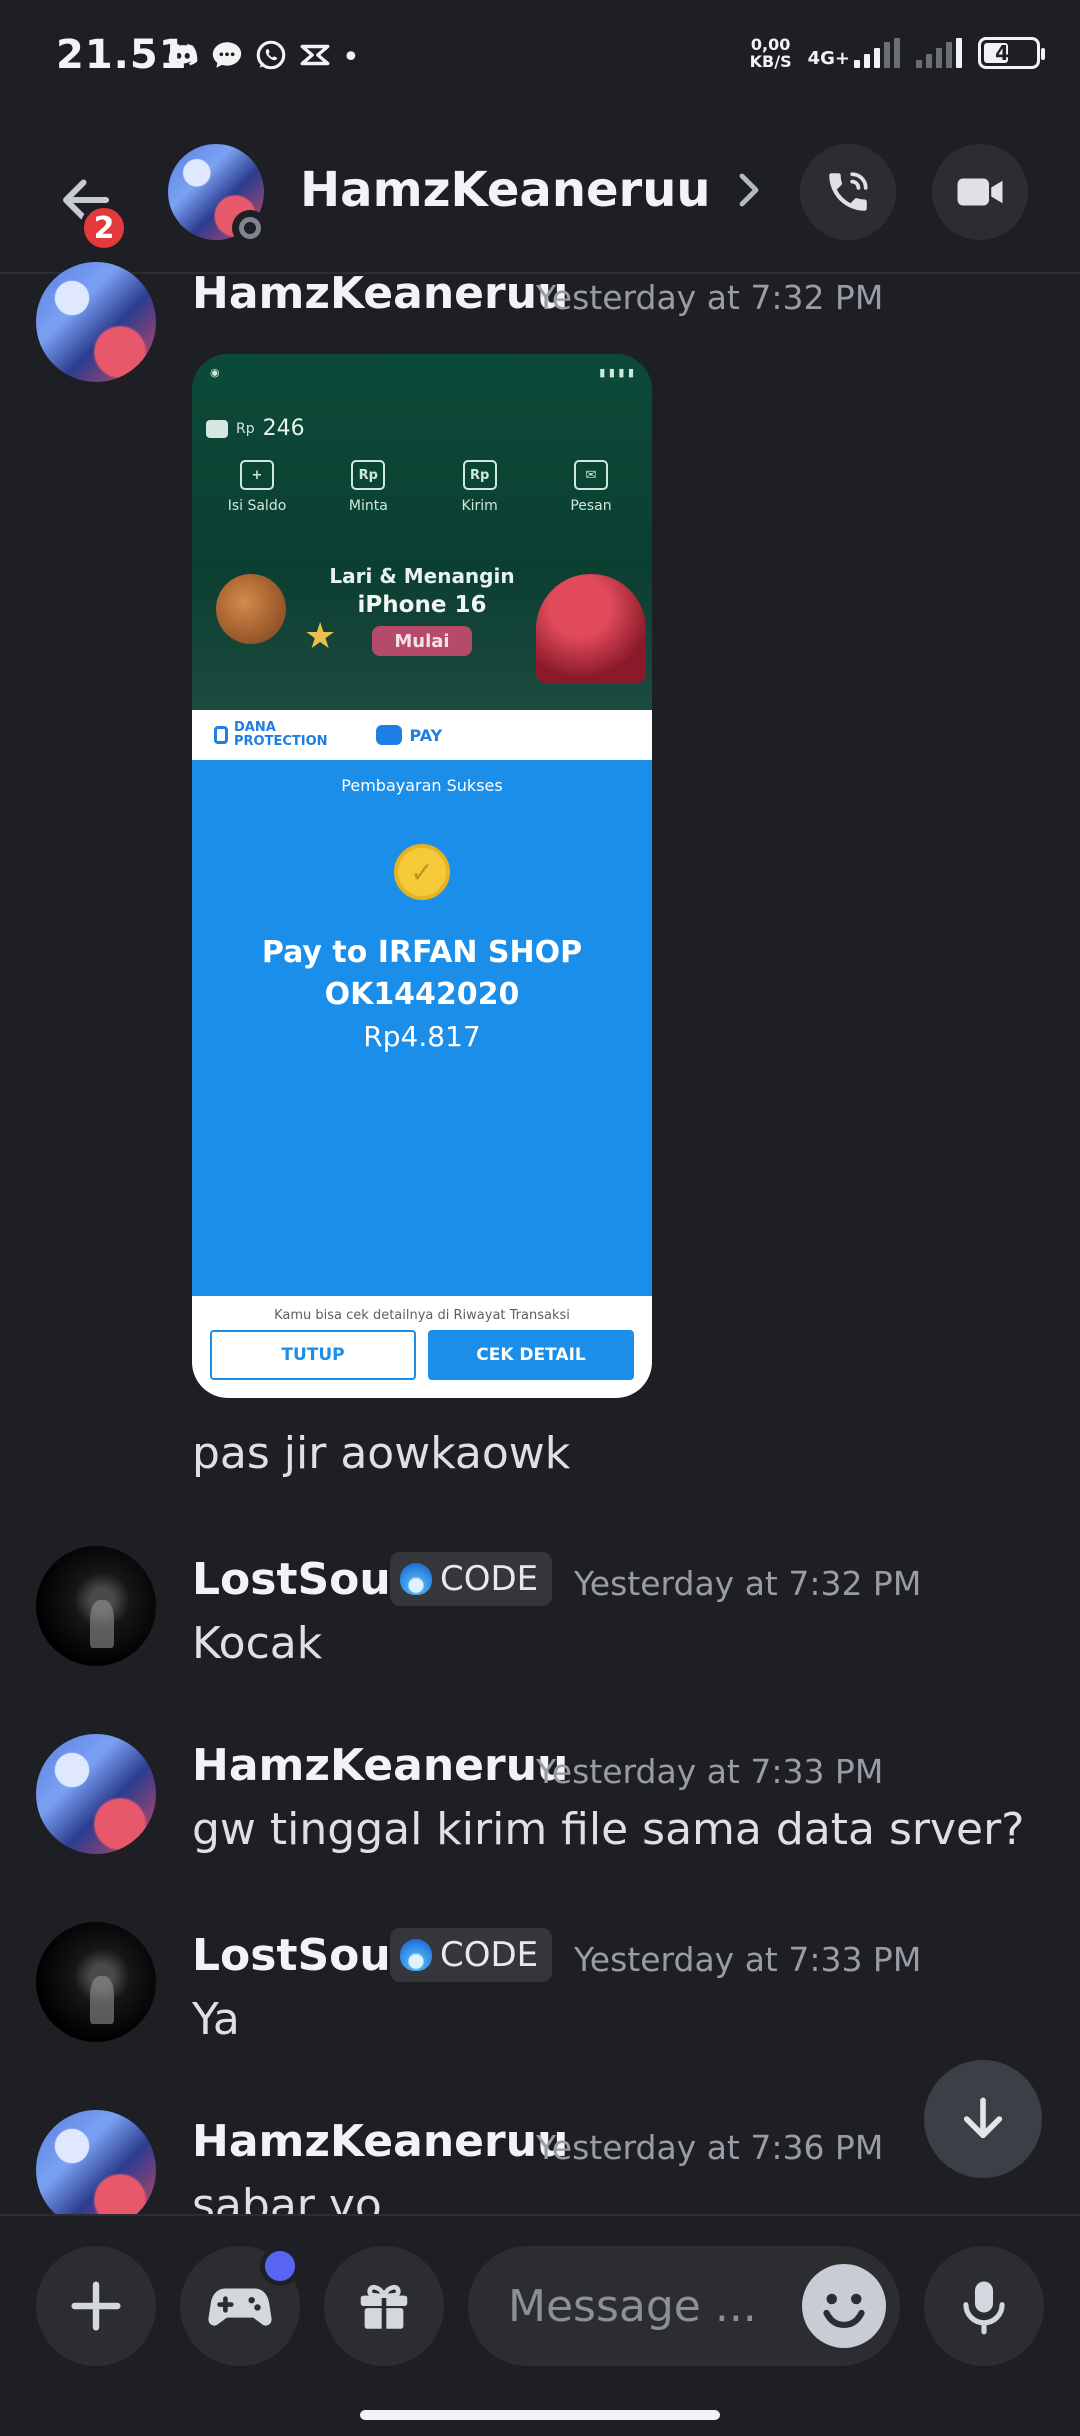 This screenshot has width=1080, height=2436. I want to click on wallet-action-send: Rp Kirim, so click(480, 487).